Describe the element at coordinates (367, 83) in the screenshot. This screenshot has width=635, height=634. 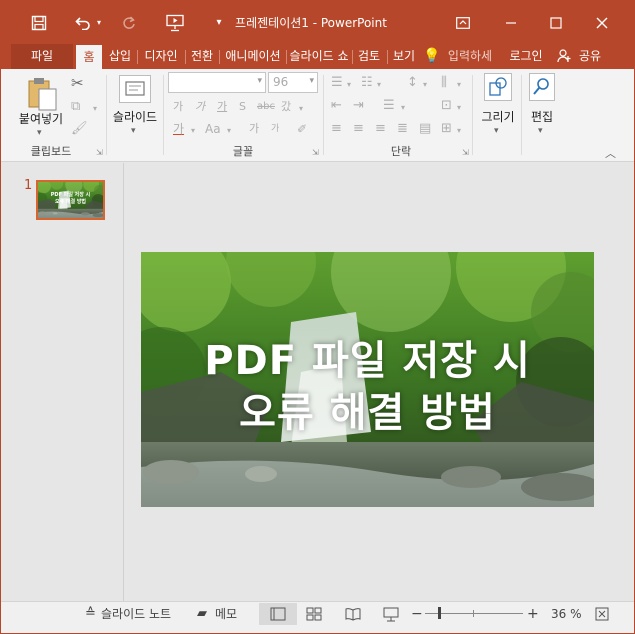
I see `numbering-icon: ☷` at that location.